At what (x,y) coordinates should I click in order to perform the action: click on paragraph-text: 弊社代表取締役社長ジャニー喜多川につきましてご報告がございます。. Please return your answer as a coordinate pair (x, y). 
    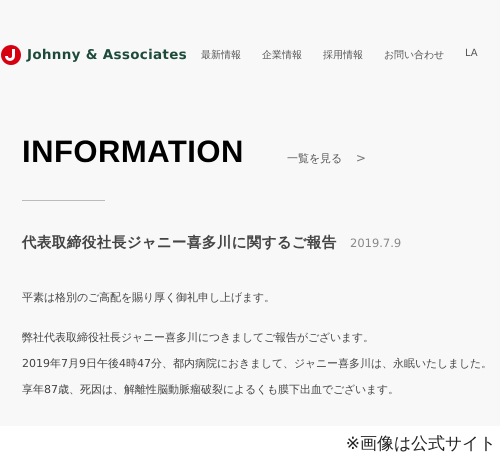
    Looking at the image, I should click on (198, 338).